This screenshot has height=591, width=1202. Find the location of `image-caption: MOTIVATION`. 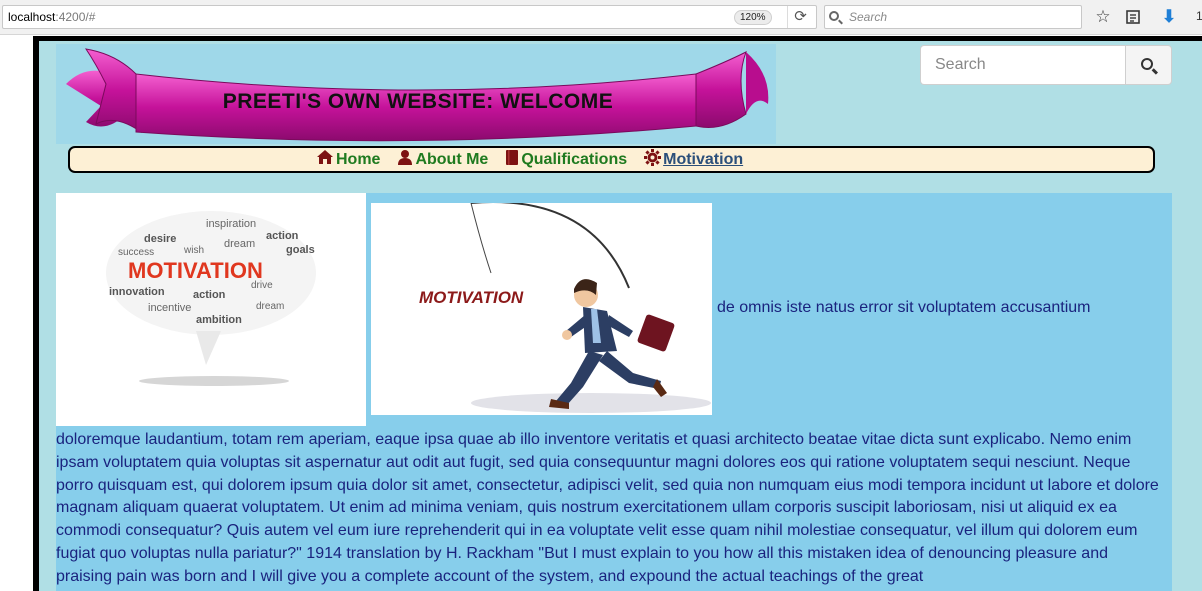

image-caption: MOTIVATION is located at coordinates (471, 297).